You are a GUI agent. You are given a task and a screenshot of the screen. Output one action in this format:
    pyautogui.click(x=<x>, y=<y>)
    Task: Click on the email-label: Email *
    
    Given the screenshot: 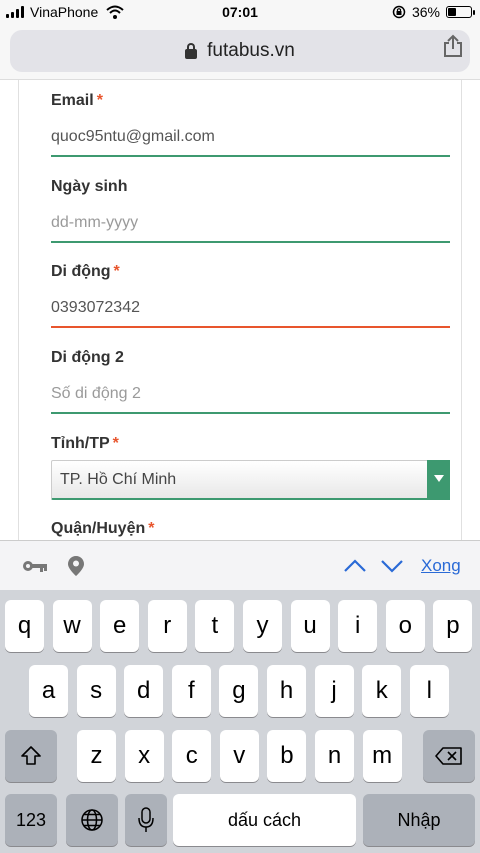 What is the action you would take?
    pyautogui.click(x=77, y=100)
    